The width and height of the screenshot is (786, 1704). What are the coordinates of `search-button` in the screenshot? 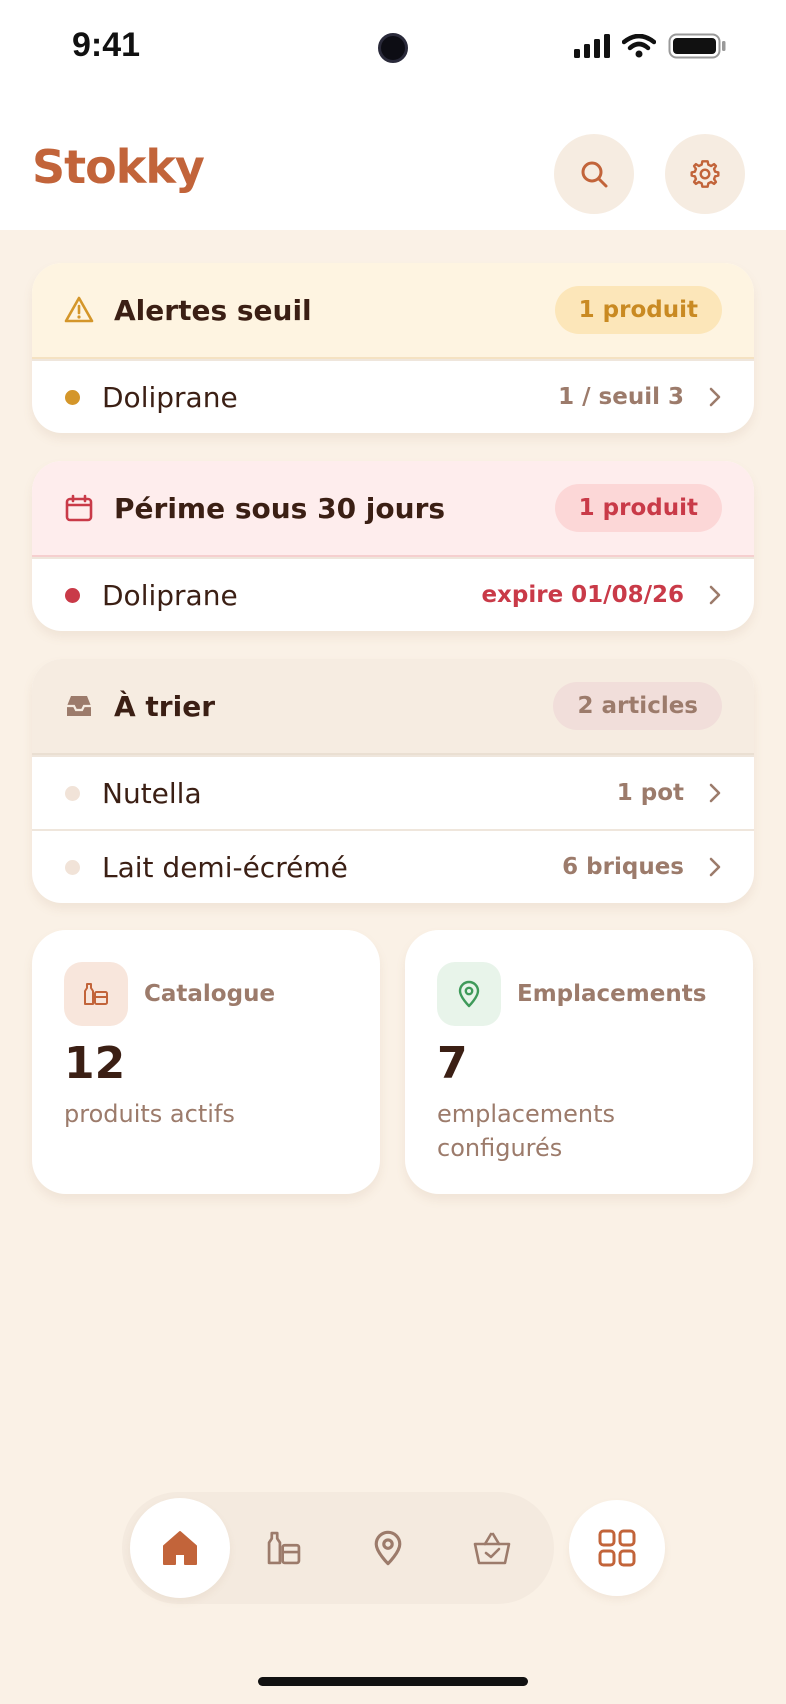 It's located at (594, 174).